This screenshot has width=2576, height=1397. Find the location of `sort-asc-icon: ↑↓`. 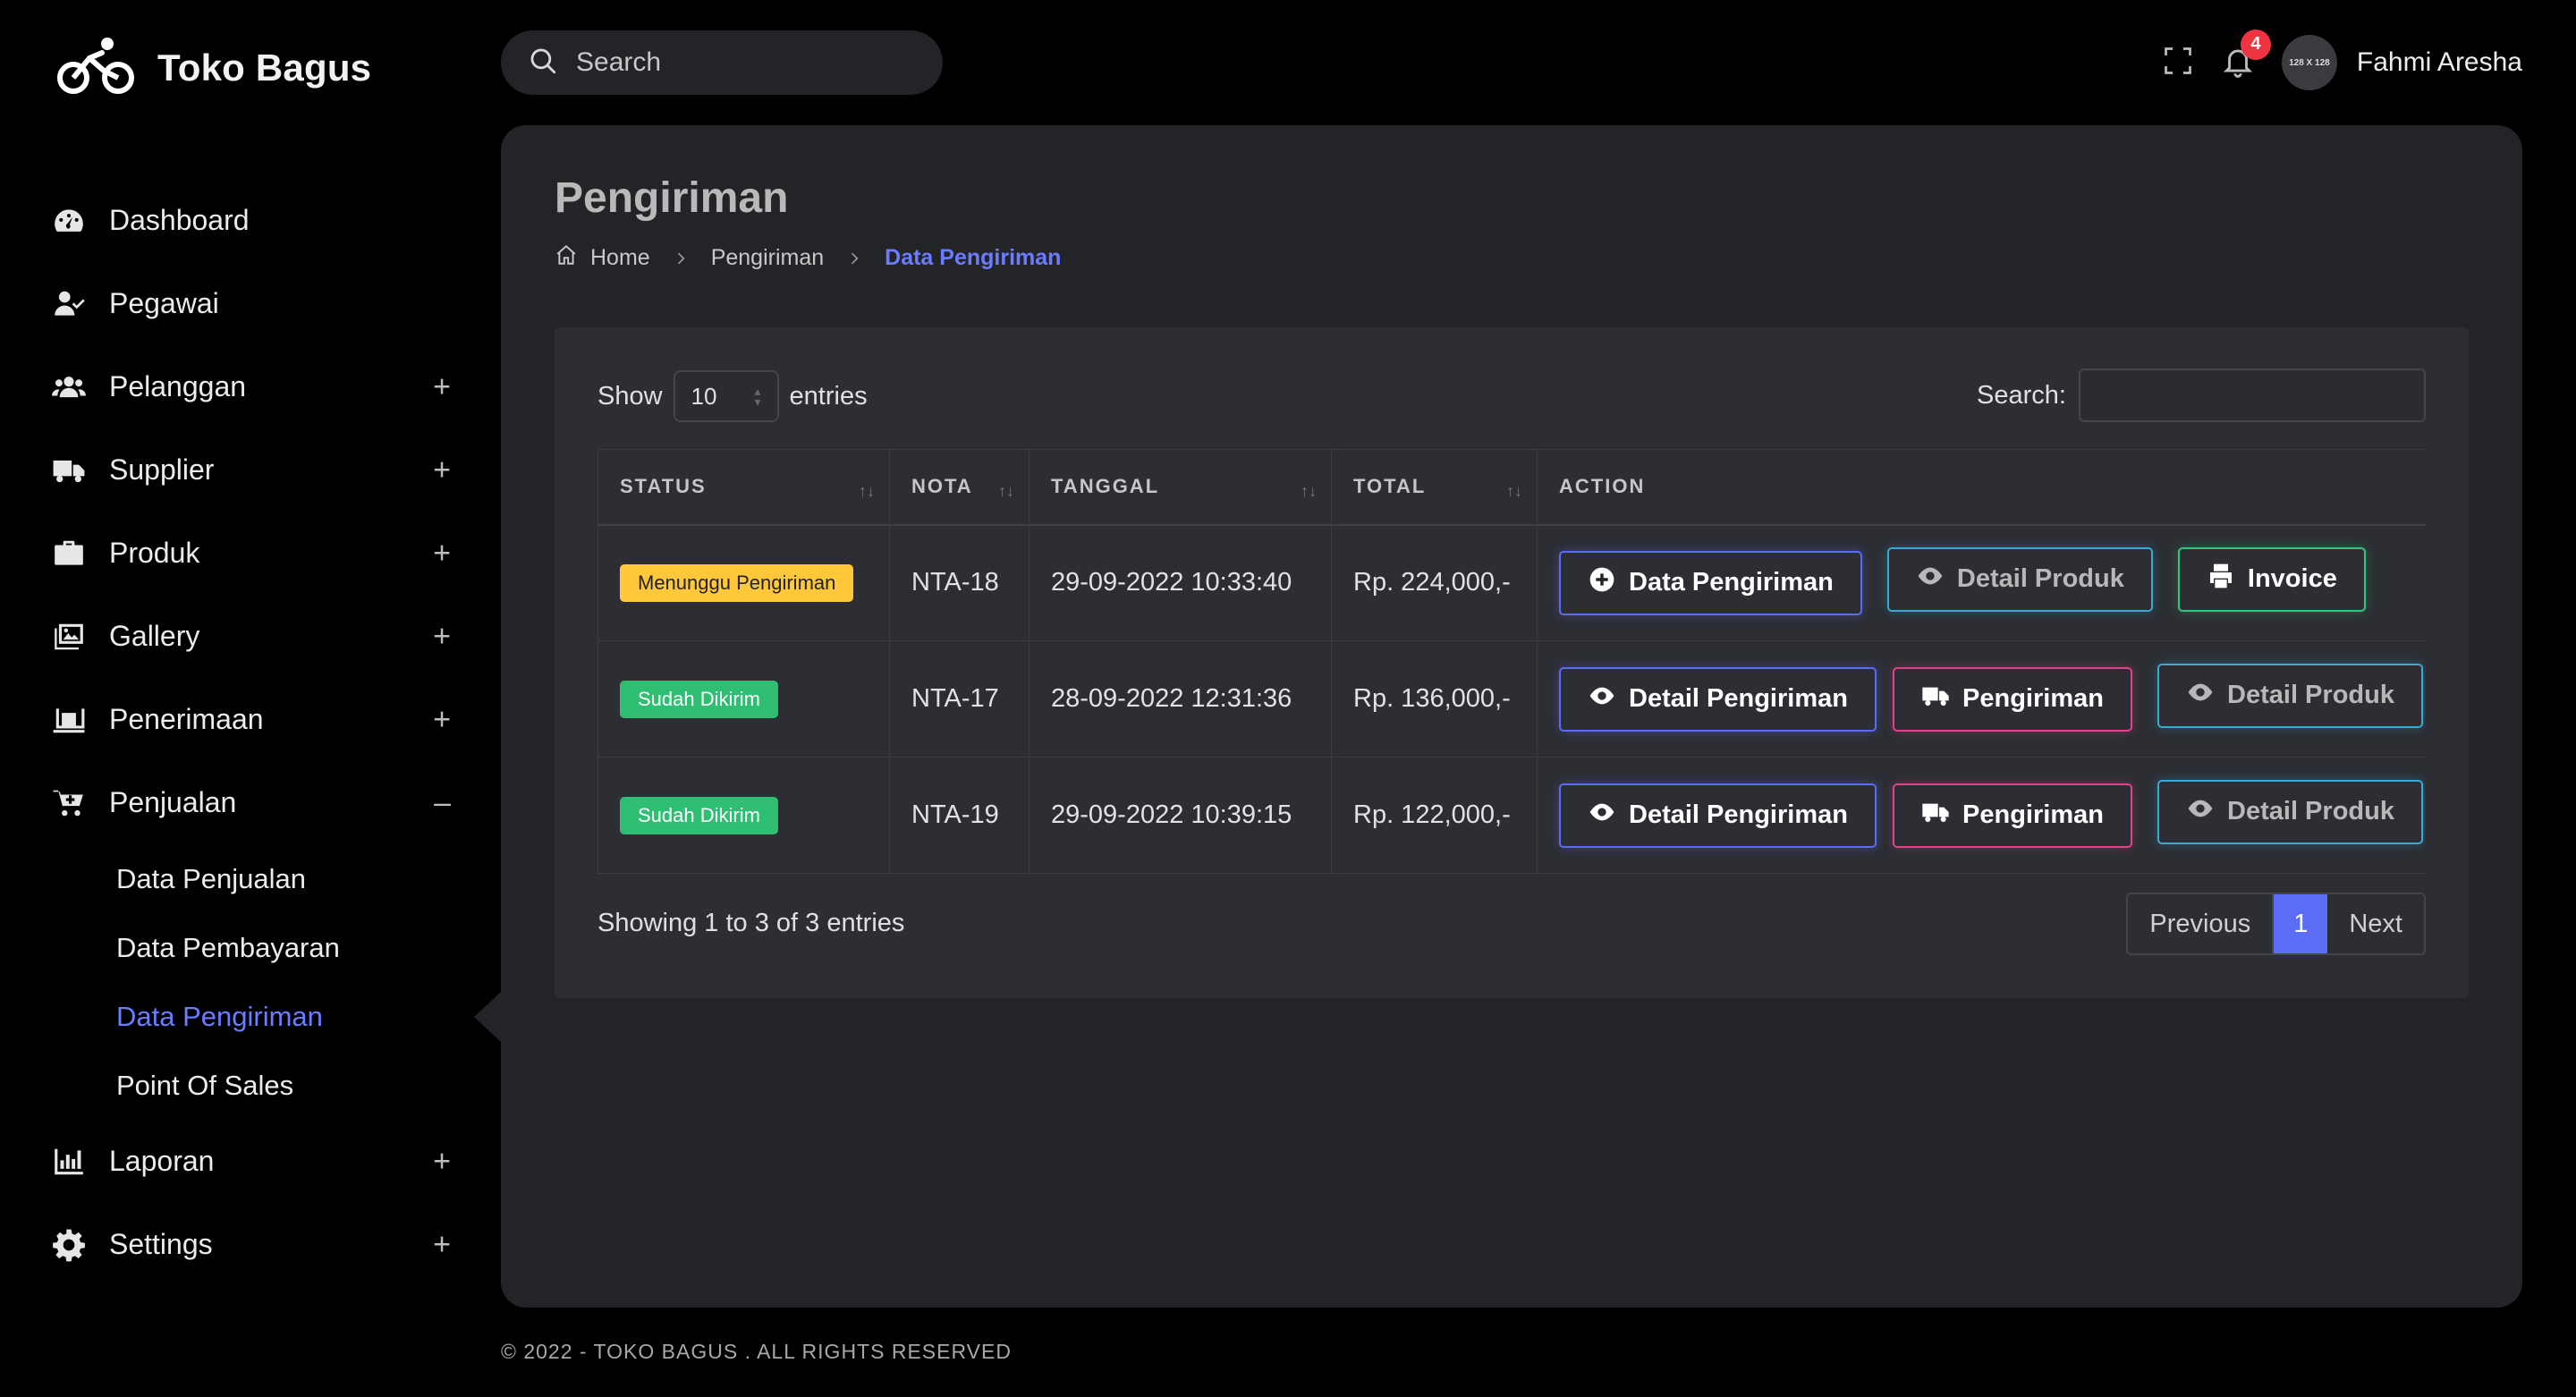

sort-asc-icon: ↑↓ is located at coordinates (867, 491).